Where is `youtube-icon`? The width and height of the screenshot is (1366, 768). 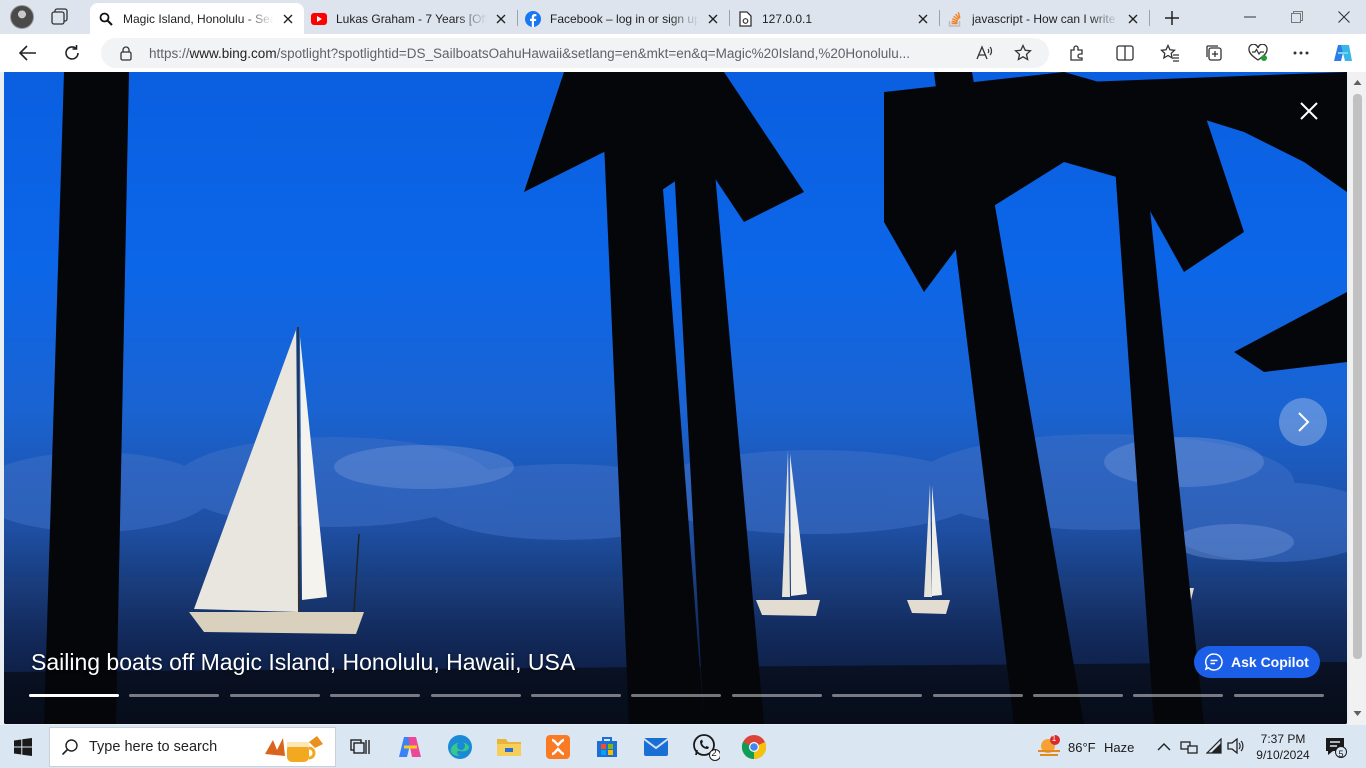 youtube-icon is located at coordinates (319, 19).